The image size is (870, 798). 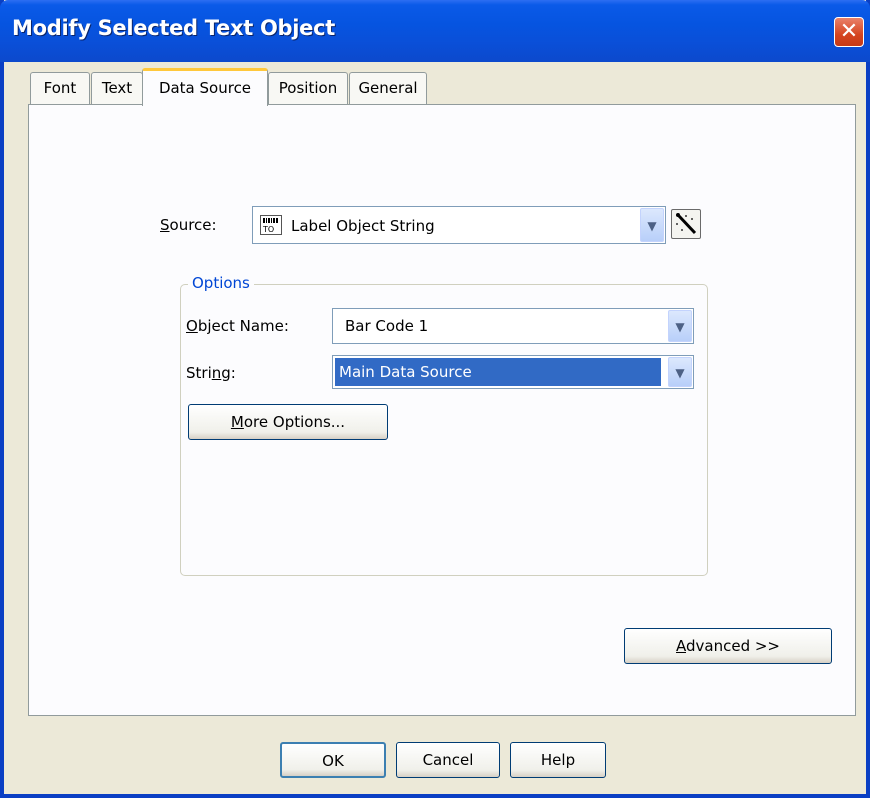 I want to click on label-object-icon: TO, so click(x=271, y=225).